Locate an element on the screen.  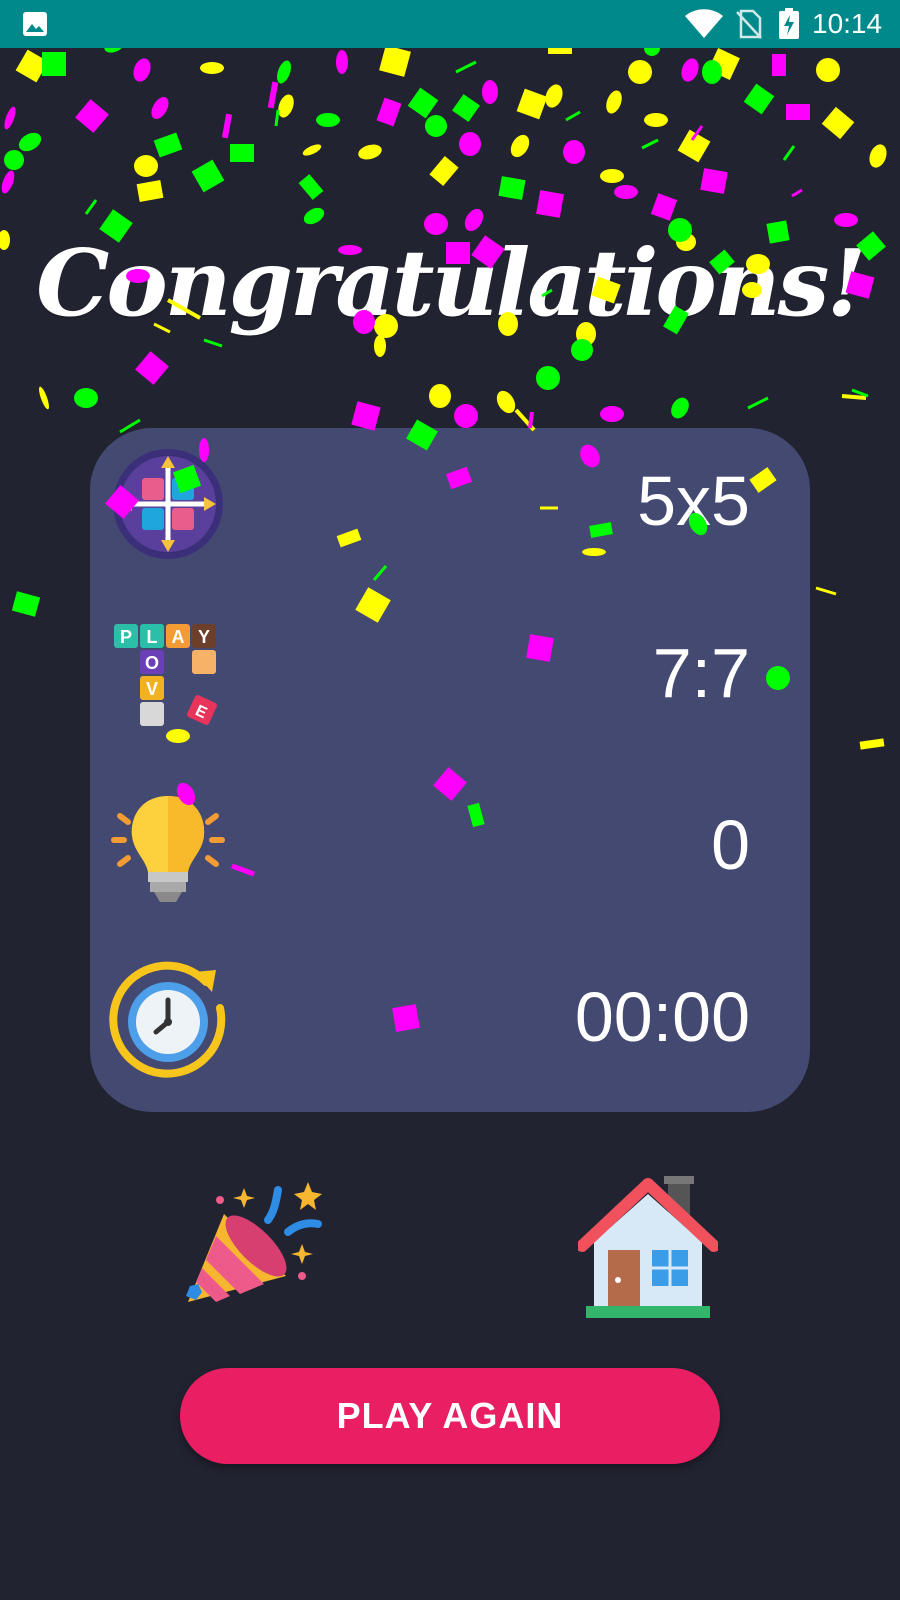
congratulations-title: Congratulations! is located at coordinates (451, 283).